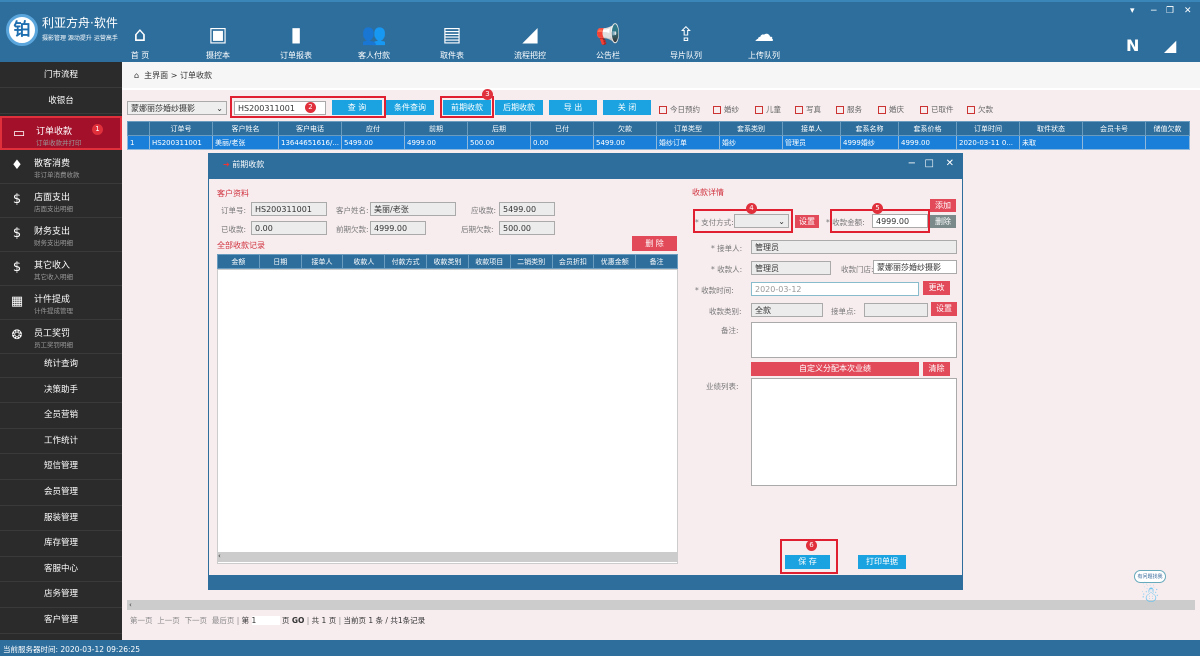 The height and width of the screenshot is (656, 1200). What do you see at coordinates (61, 365) in the screenshot?
I see `sidebar-item: 统计查询` at bounding box center [61, 365].